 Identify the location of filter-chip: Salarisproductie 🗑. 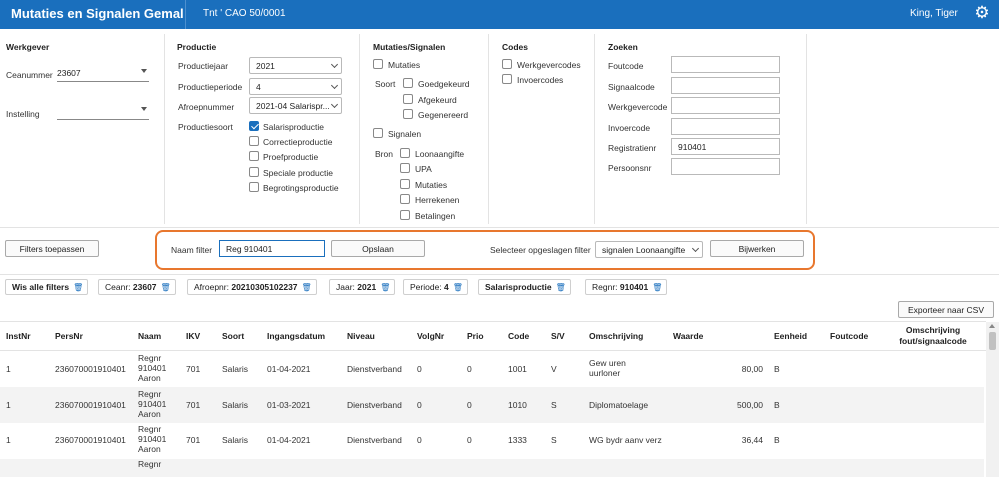
(524, 287).